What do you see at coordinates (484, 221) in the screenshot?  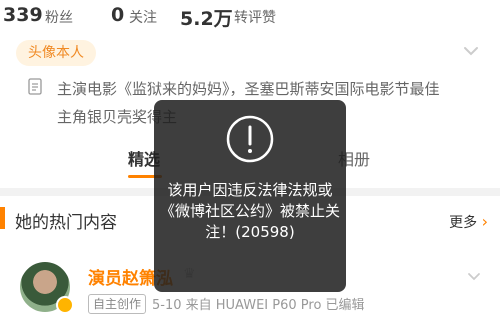 I see `chevron-right-icon: ›` at bounding box center [484, 221].